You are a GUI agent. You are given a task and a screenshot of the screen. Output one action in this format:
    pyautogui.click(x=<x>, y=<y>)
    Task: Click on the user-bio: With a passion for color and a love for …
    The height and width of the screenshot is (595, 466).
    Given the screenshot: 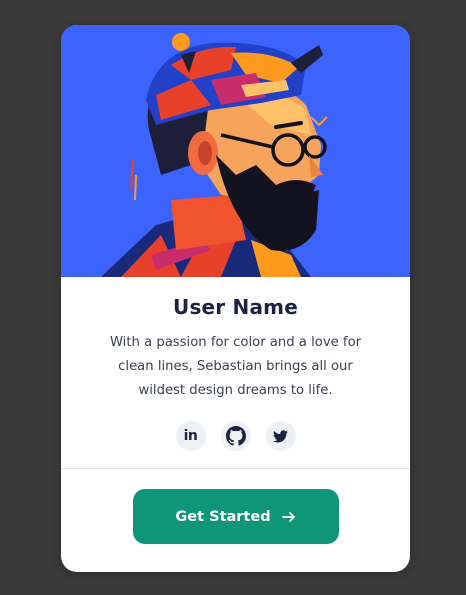 What is the action you would take?
    pyautogui.click(x=235, y=366)
    